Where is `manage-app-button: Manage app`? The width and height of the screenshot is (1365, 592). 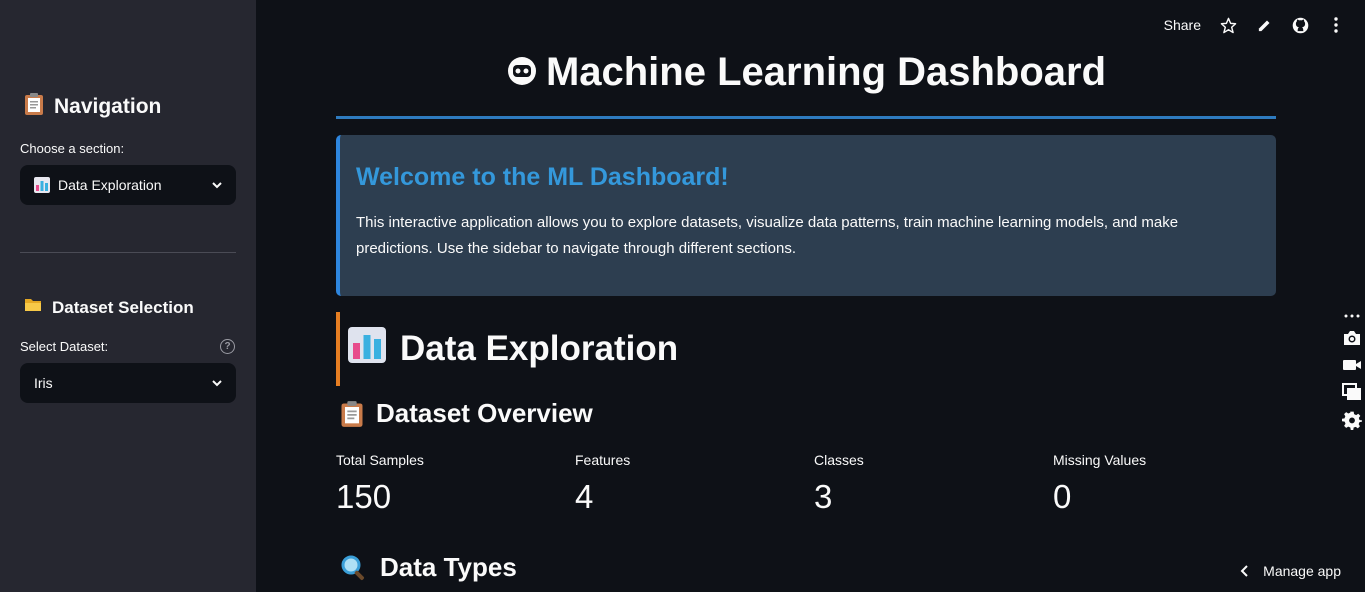
manage-app-button: Manage app is located at coordinates (1290, 571).